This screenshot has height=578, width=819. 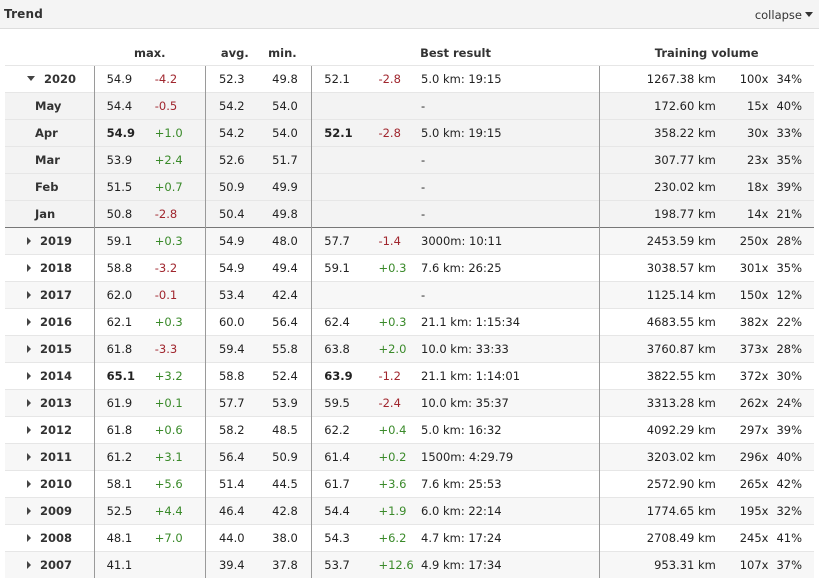 I want to click on row-label: 2019, so click(x=56, y=241).